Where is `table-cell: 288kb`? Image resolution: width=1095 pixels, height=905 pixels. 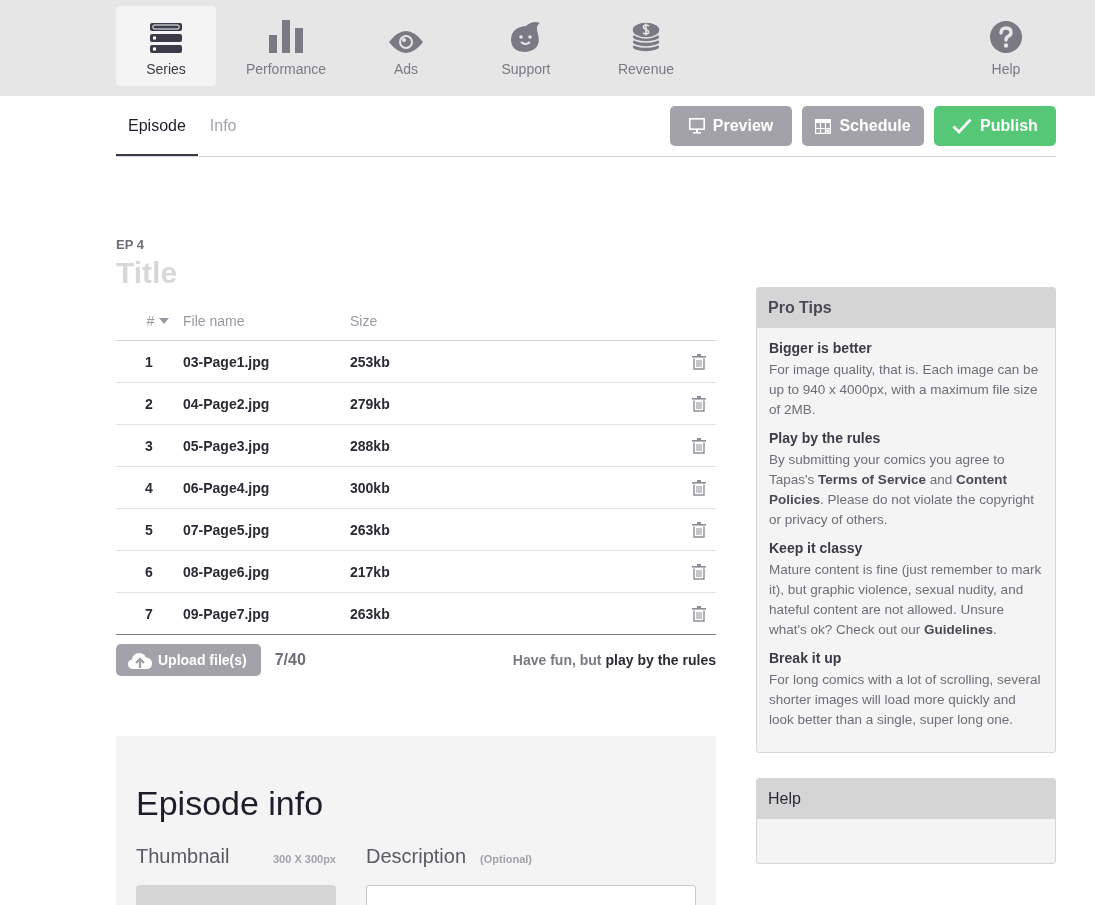
table-cell: 288kb is located at coordinates (370, 445).